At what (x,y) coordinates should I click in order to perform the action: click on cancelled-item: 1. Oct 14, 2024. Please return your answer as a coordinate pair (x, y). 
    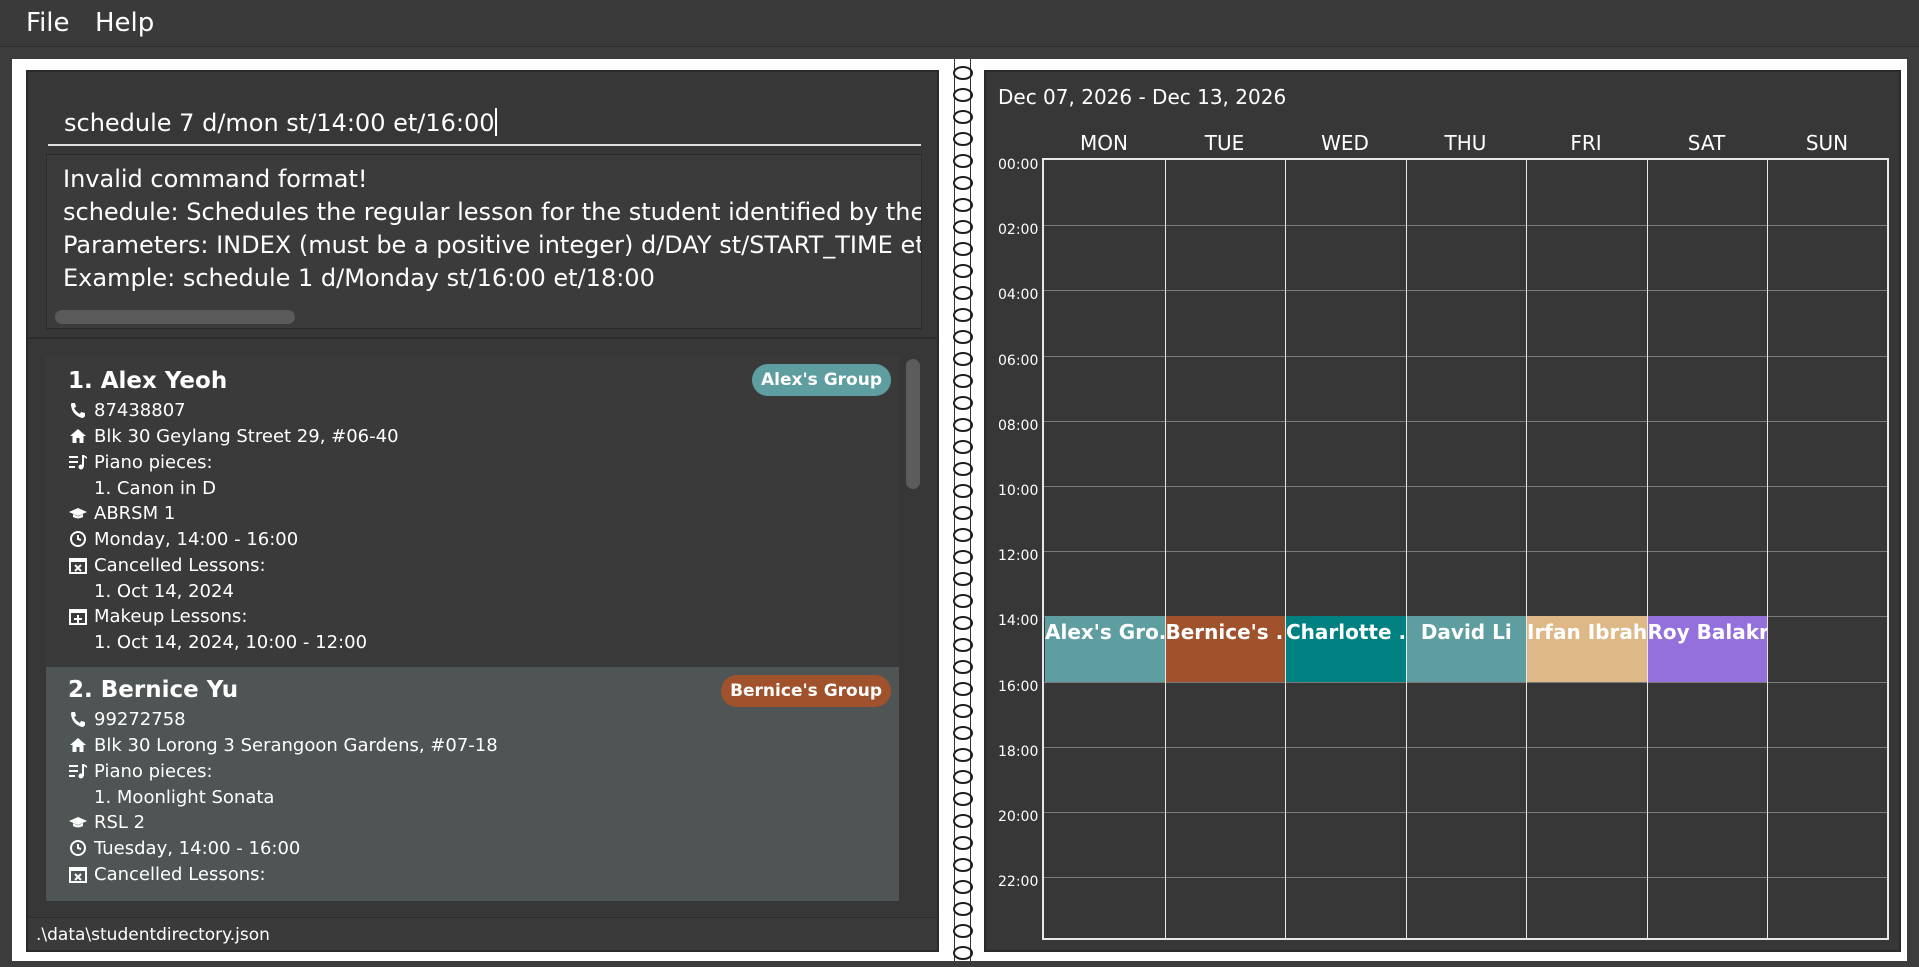
    Looking at the image, I should click on (164, 591).